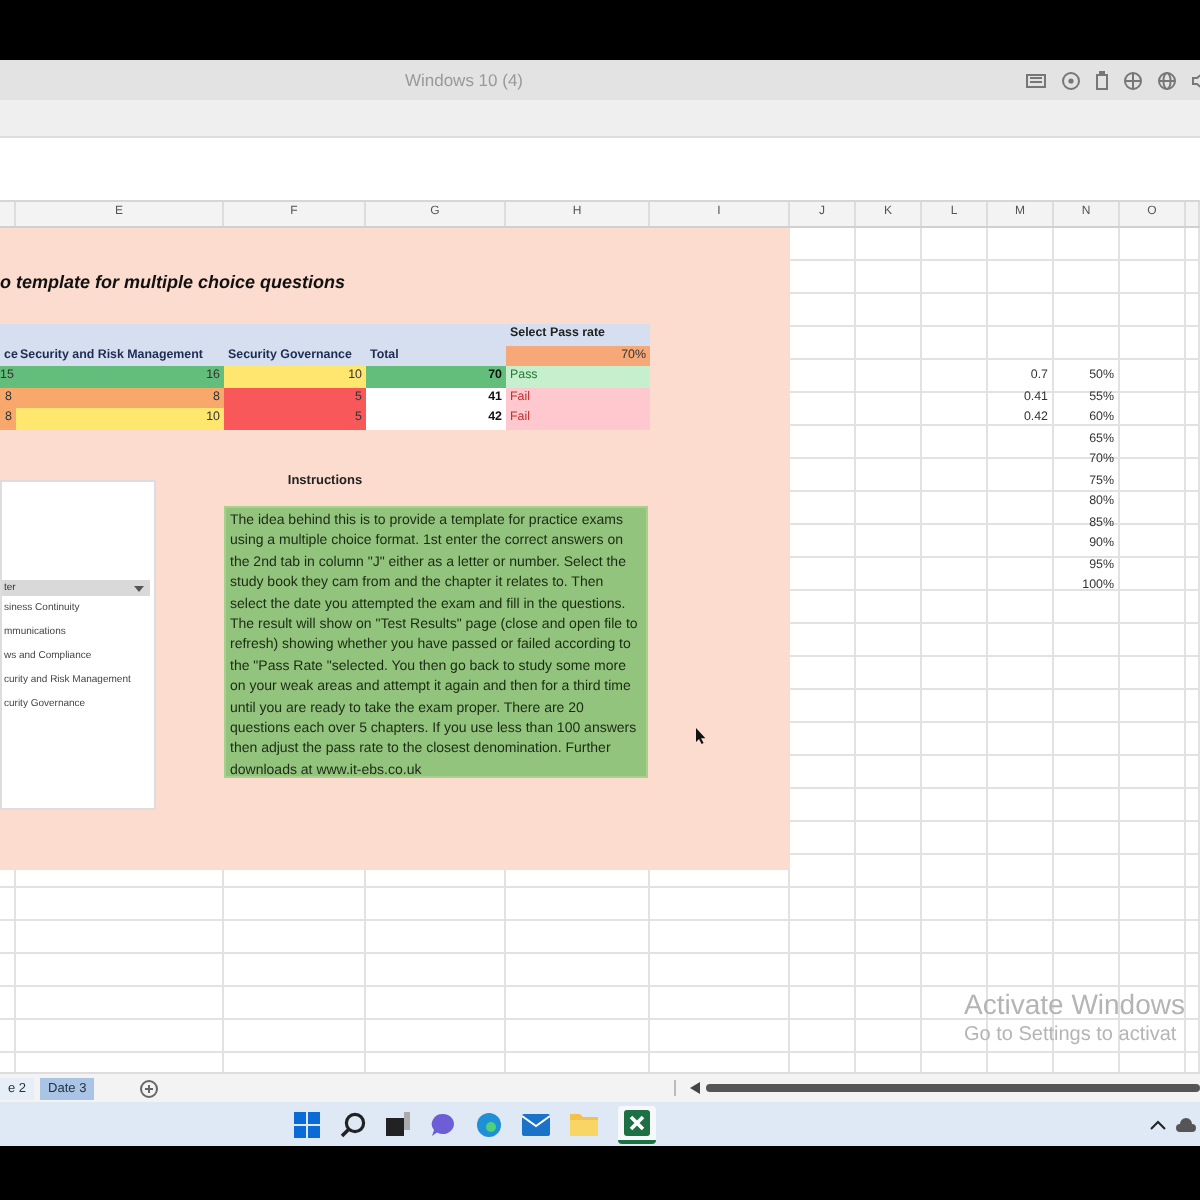  What do you see at coordinates (149, 1088) in the screenshot?
I see `add-sheet-icon` at bounding box center [149, 1088].